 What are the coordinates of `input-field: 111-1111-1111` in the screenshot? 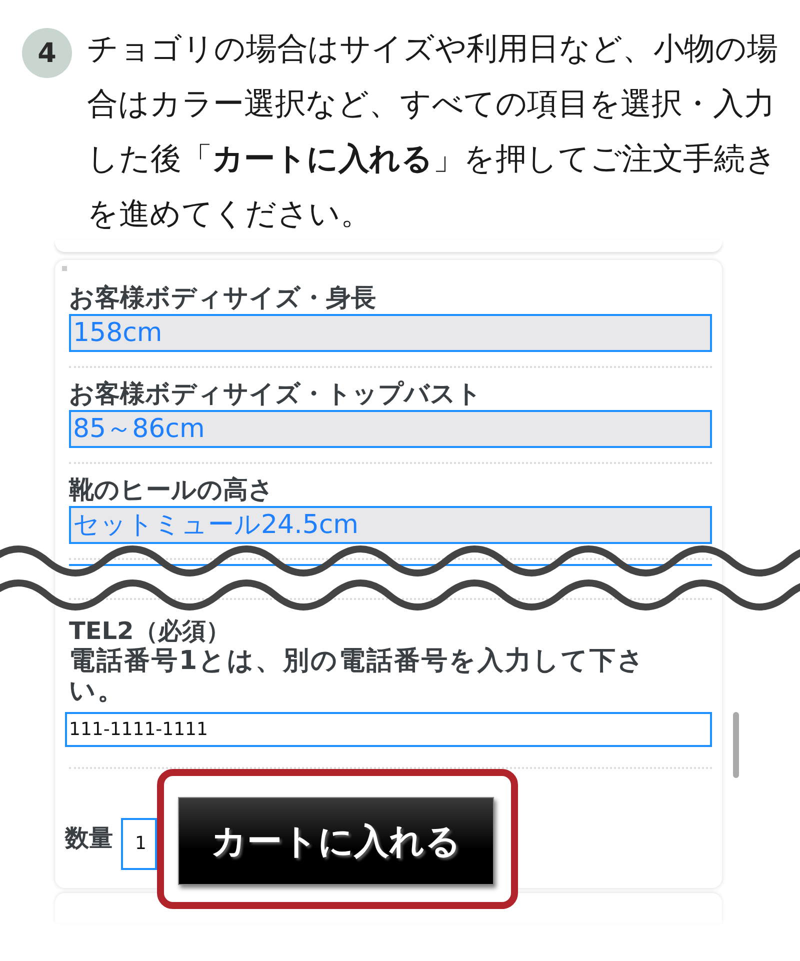 It's located at (388, 729).